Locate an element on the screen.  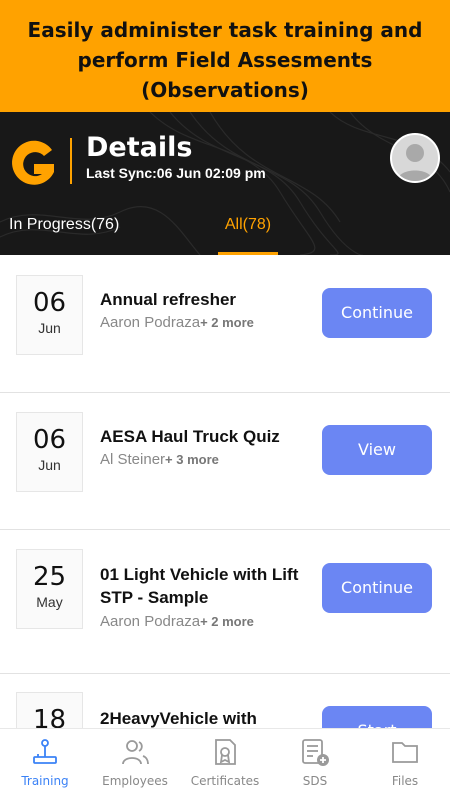
start-button: Start is located at coordinates (377, 717).